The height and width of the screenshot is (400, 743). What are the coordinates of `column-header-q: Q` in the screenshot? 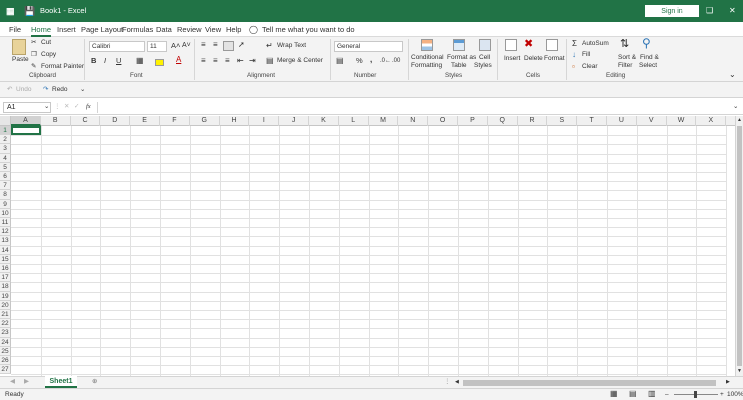 It's located at (503, 121).